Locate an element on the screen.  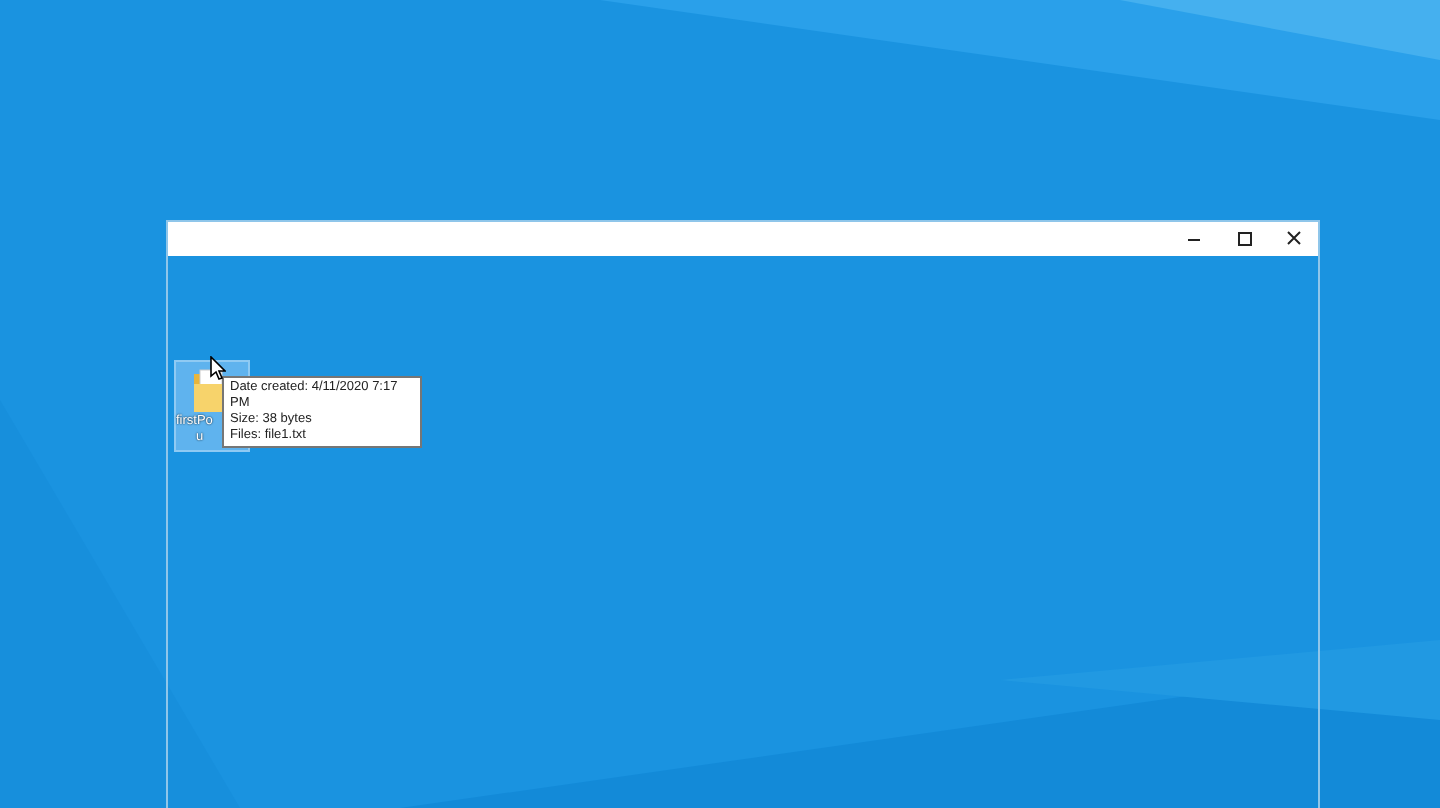
close-icon is located at coordinates (1293, 239).